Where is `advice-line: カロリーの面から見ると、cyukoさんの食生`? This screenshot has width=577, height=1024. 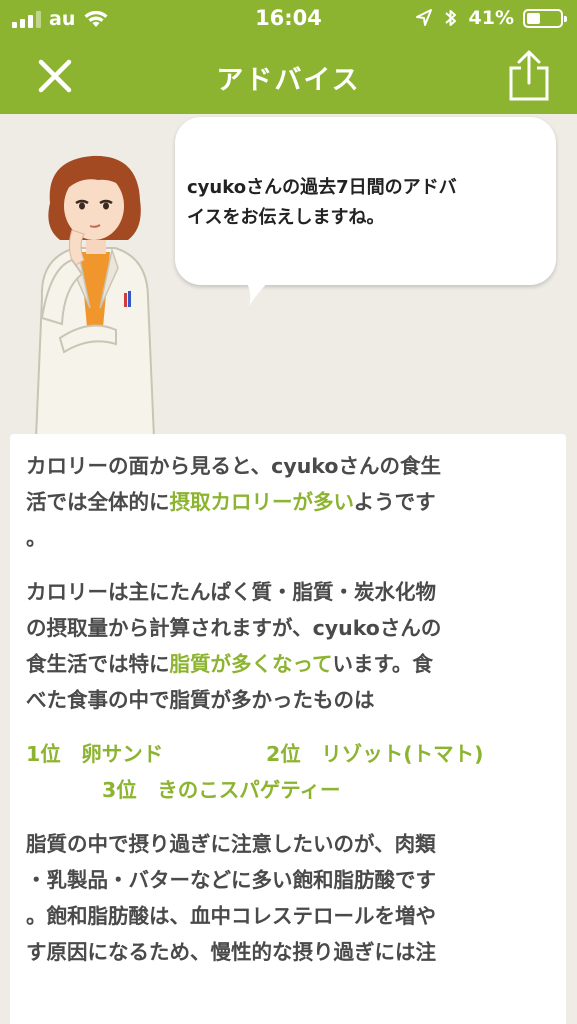 advice-line: カロリーの面から見ると、cyukoさんの食生 is located at coordinates (233, 466).